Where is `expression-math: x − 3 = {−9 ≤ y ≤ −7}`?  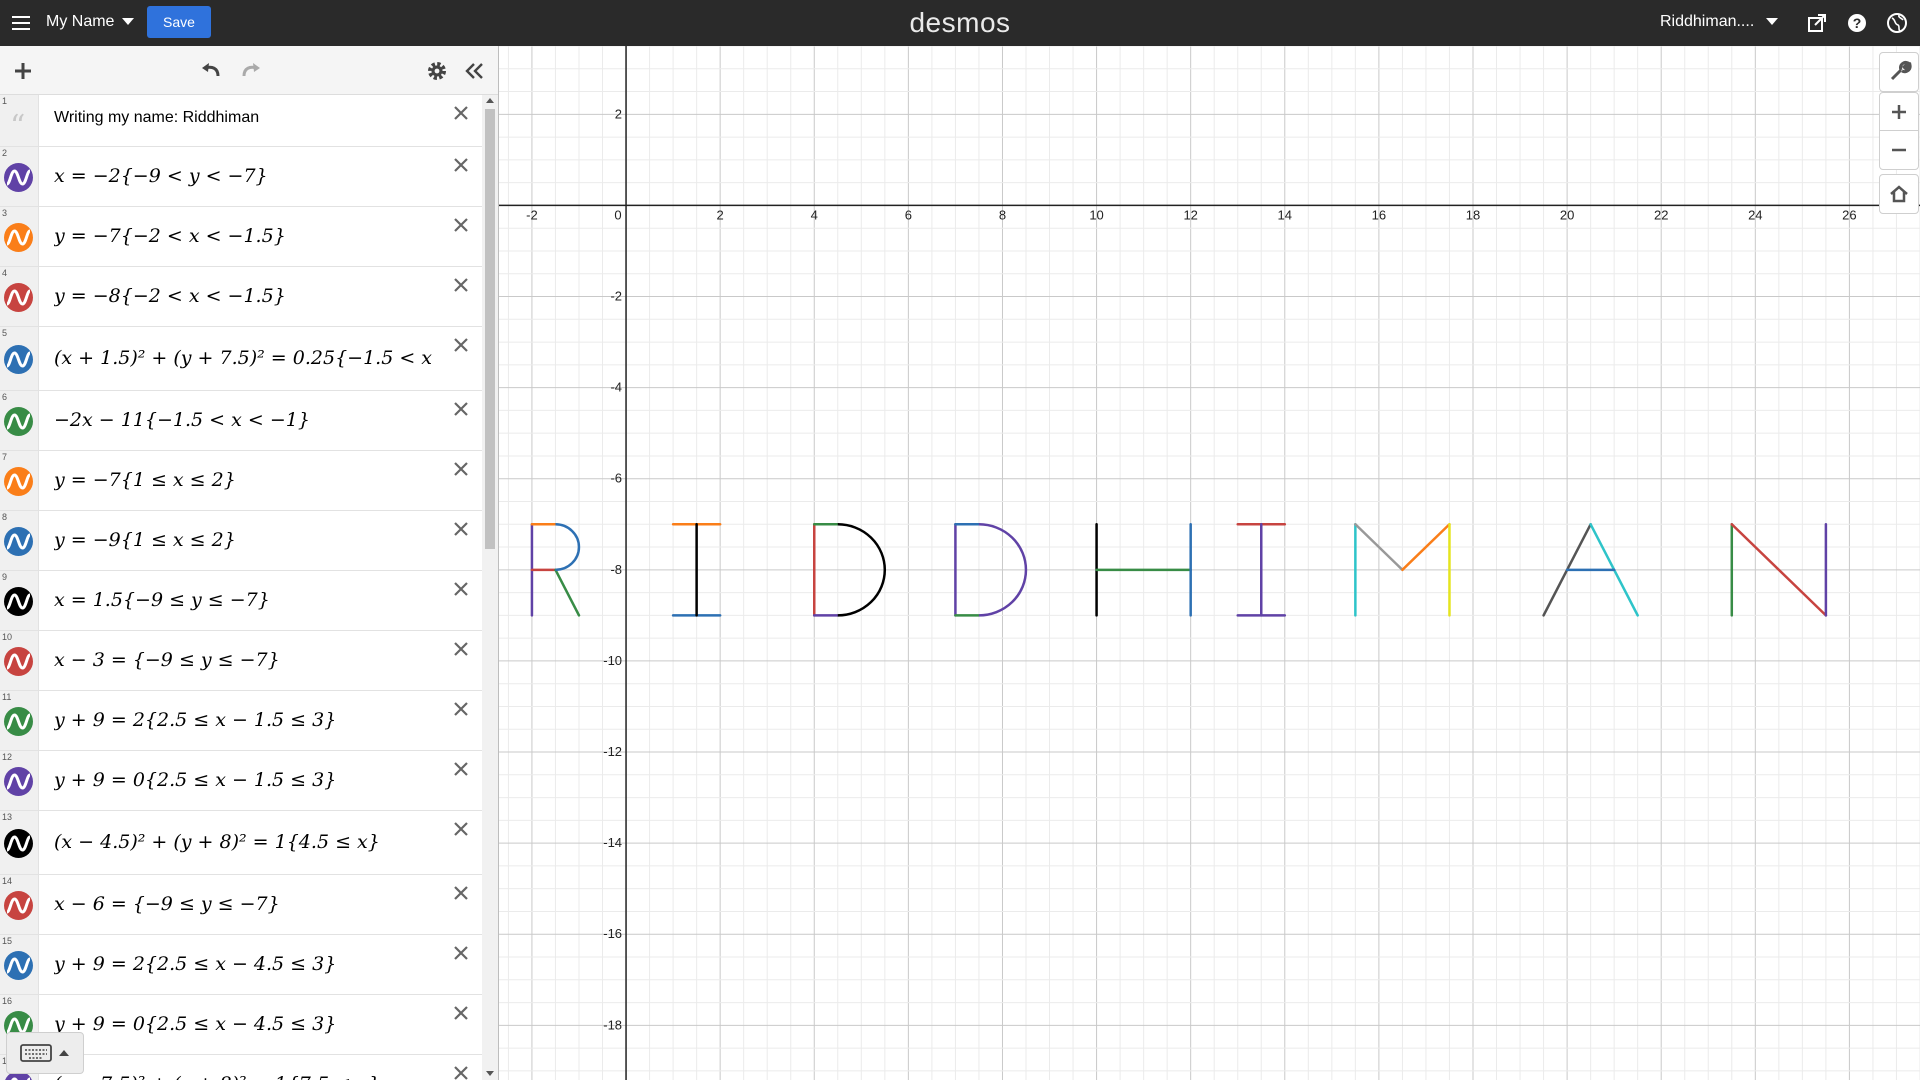 expression-math: x − 3 = {−9 ≤ y ≤ −7} is located at coordinates (246, 660).